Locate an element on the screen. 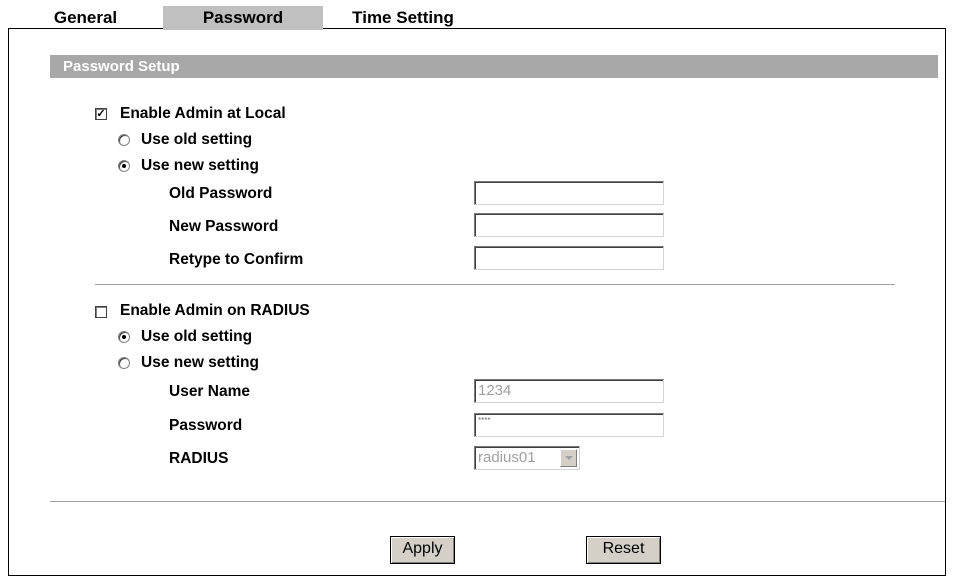 The width and height of the screenshot is (954, 582). enable-admin-local-checkbox: ✓ is located at coordinates (101, 114).